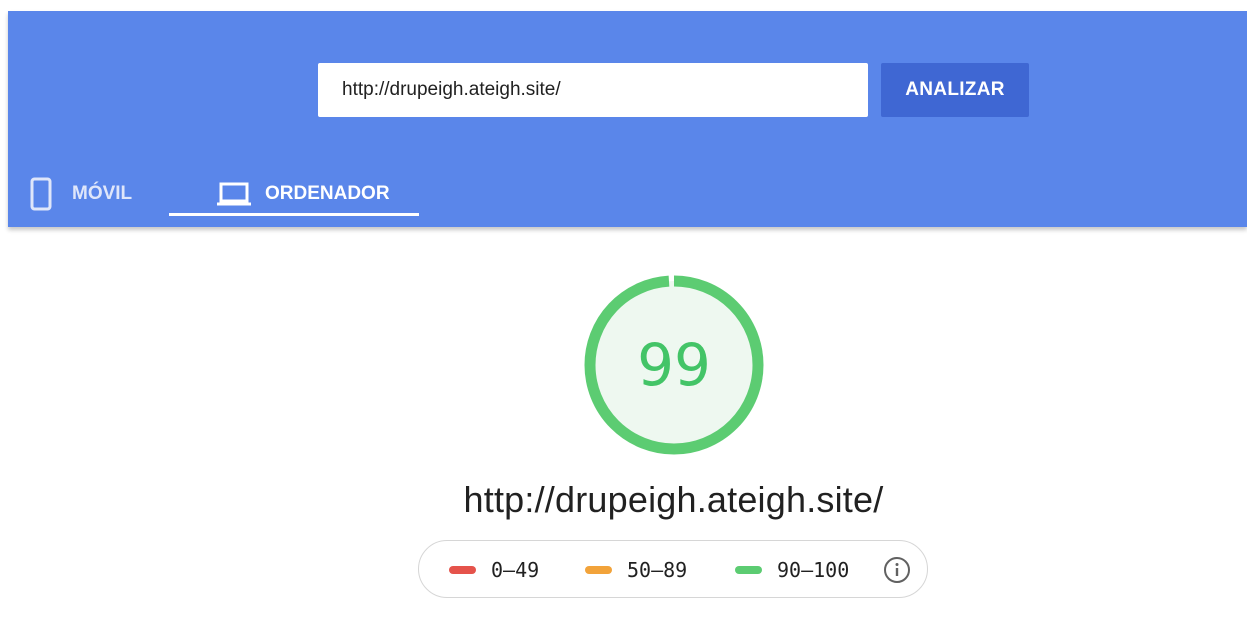 This screenshot has width=1247, height=630. What do you see at coordinates (627, 194) in the screenshot?
I see `device-tabs: MÓVIL ORDENADOR` at bounding box center [627, 194].